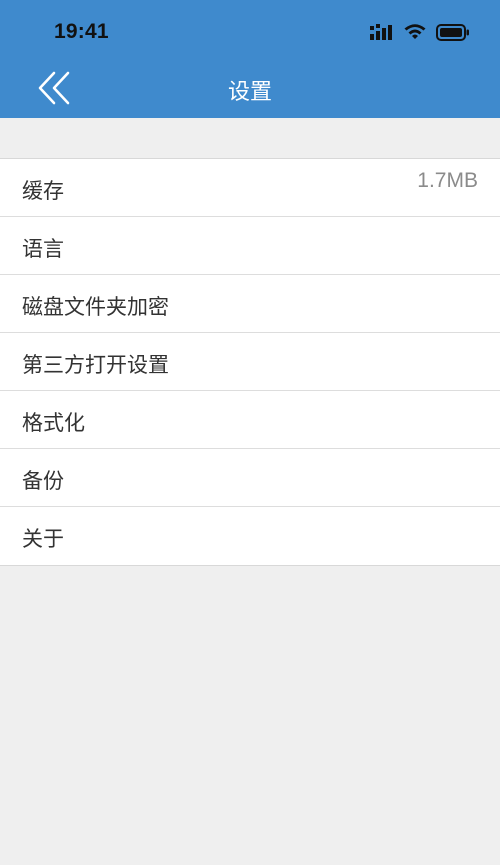 Image resolution: width=500 pixels, height=865 pixels. Describe the element at coordinates (53, 423) in the screenshot. I see `settings-item-label: 格式化` at that location.